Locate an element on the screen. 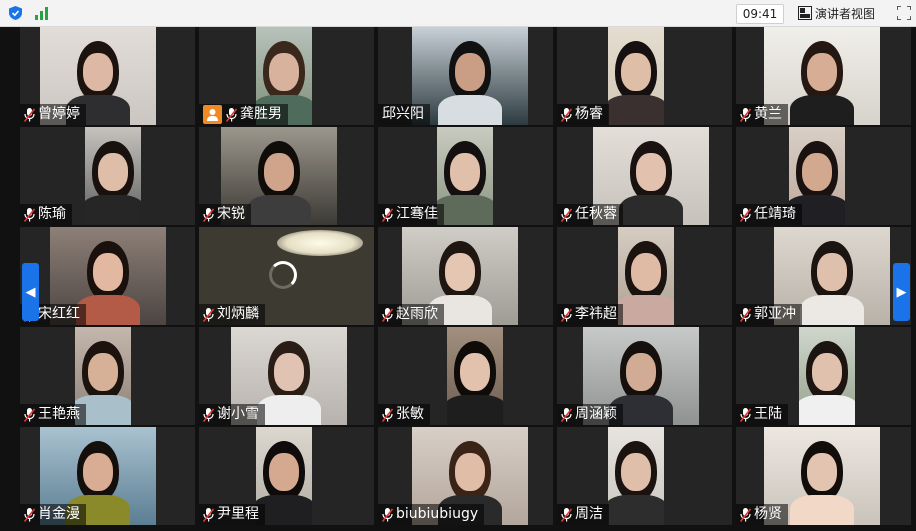 This screenshot has height=531, width=916. participant-tile: 龚胜男 is located at coordinates (286, 76).